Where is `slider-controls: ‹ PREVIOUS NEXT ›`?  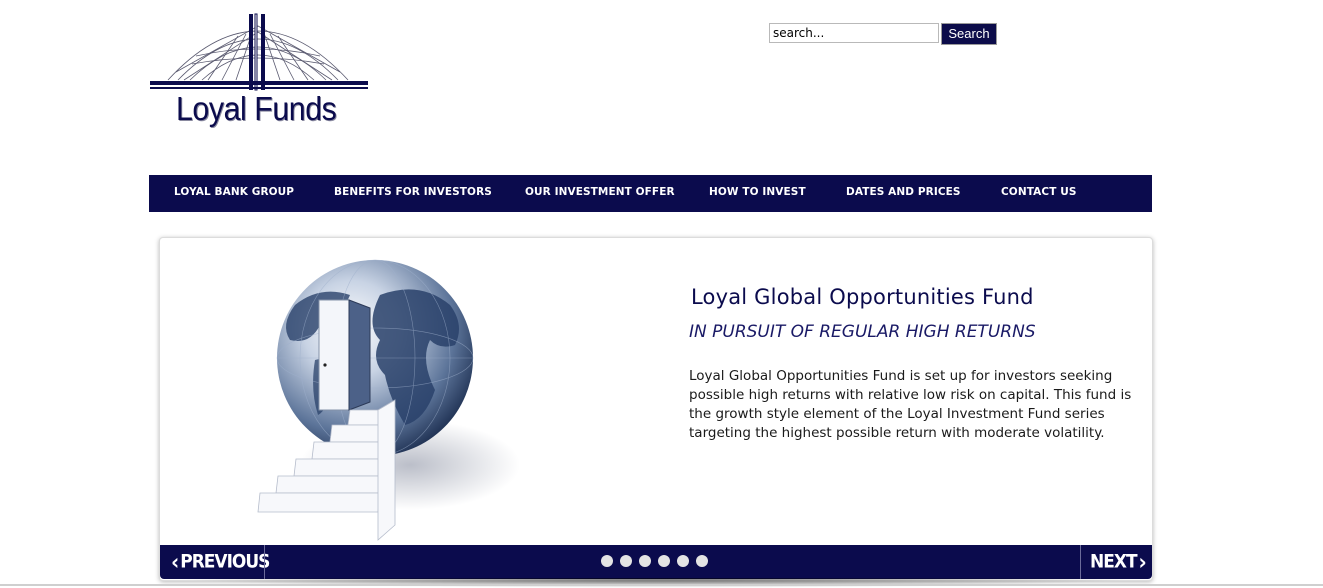
slider-controls: ‹ PREVIOUS NEXT › is located at coordinates (656, 562).